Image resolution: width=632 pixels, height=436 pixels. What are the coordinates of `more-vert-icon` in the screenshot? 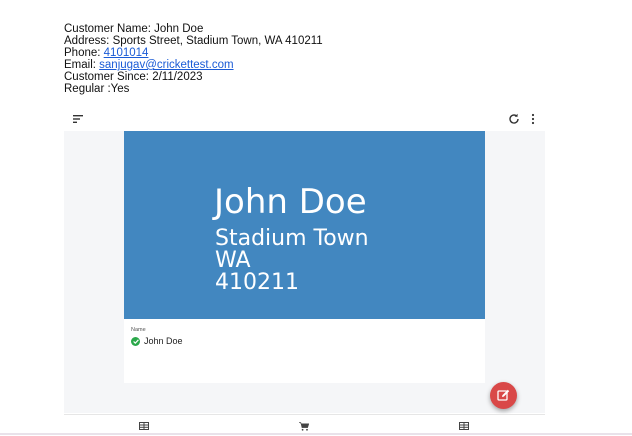 It's located at (533, 119).